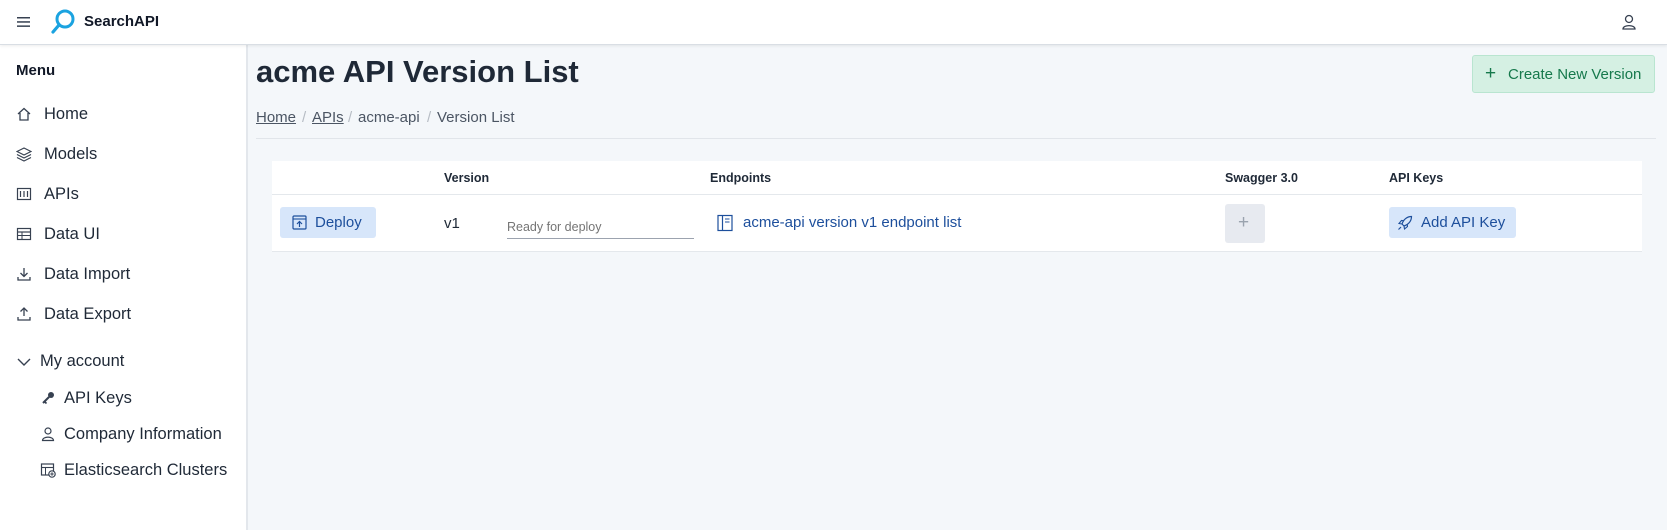 The image size is (1667, 530). What do you see at coordinates (24, 154) in the screenshot?
I see `layers-icon` at bounding box center [24, 154].